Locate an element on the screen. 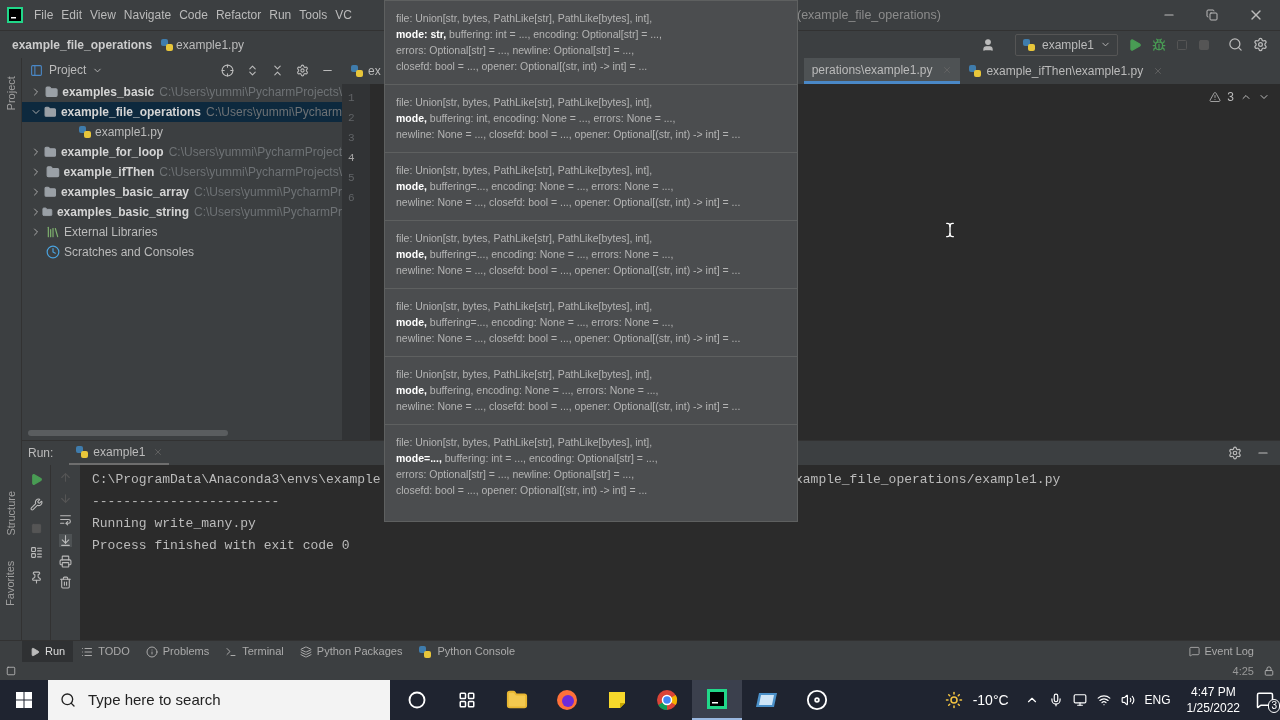  panel-title: Project is located at coordinates (68, 70).